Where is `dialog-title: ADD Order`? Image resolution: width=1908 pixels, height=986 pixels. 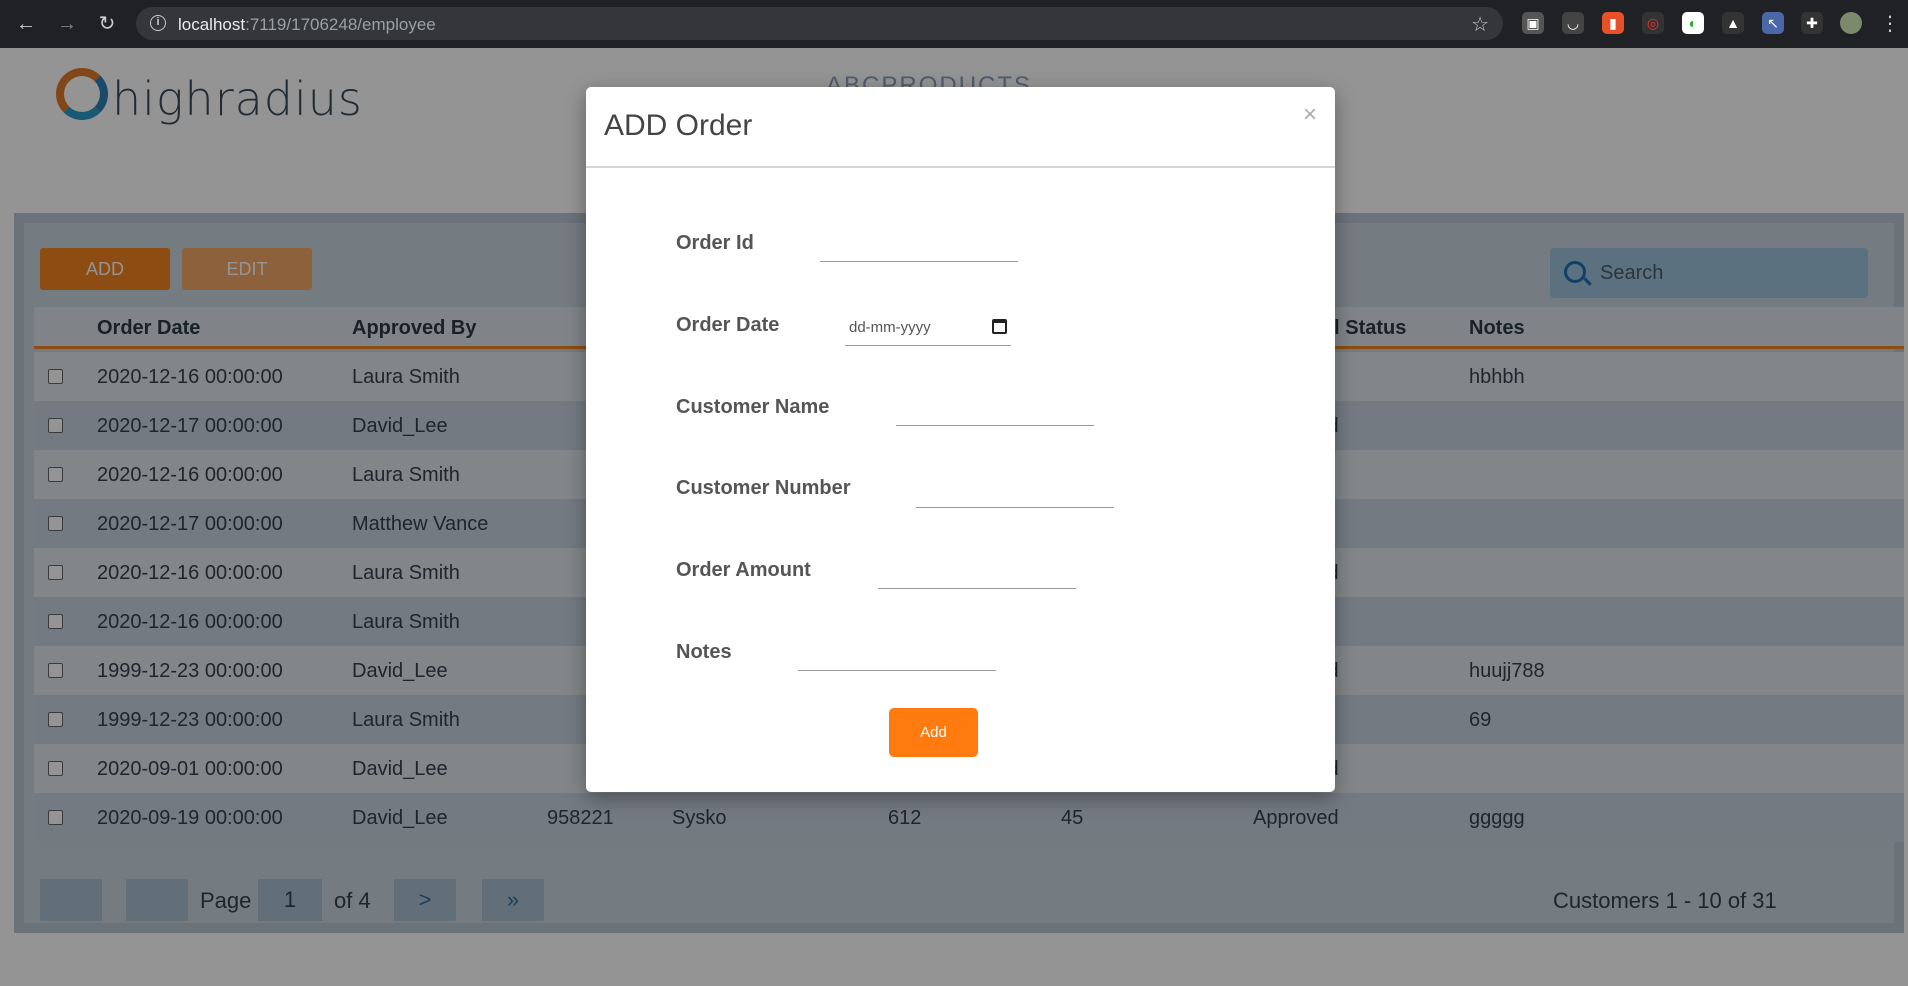 dialog-title: ADD Order is located at coordinates (678, 125).